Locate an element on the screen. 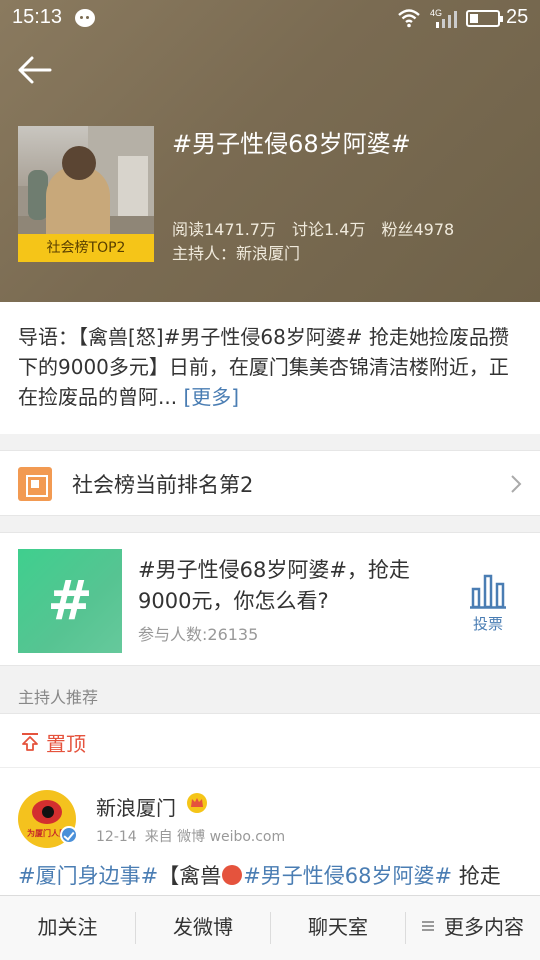 This screenshot has width=540, height=960. menu-icon is located at coordinates (428, 926).